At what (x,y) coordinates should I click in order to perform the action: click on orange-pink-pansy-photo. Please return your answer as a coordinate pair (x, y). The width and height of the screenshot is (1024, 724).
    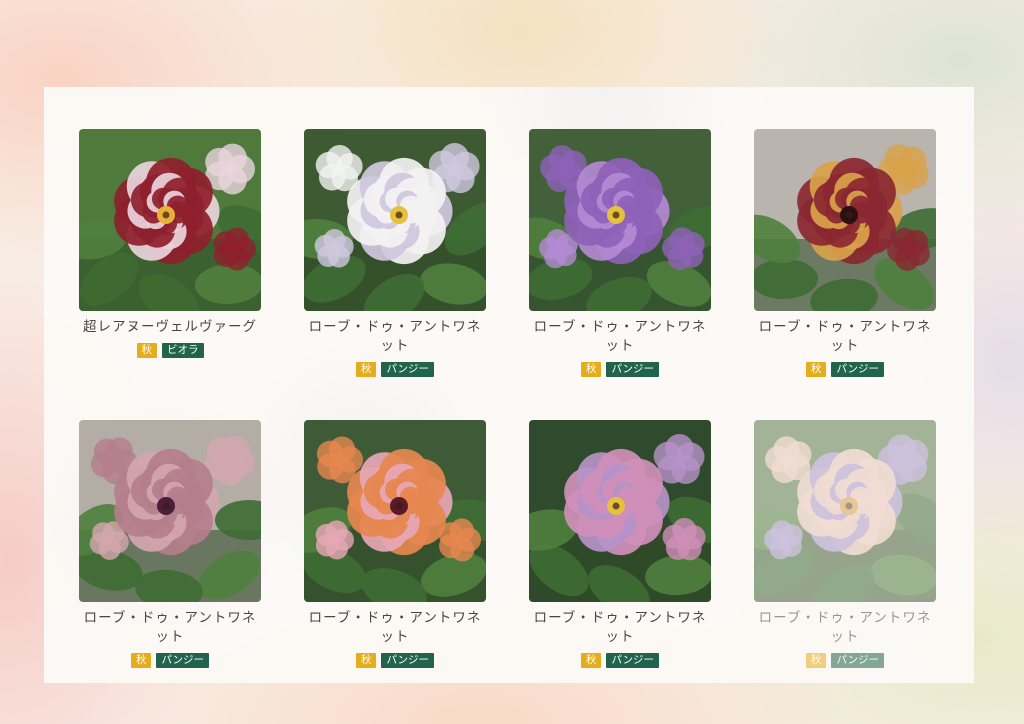
    Looking at the image, I should click on (395, 511).